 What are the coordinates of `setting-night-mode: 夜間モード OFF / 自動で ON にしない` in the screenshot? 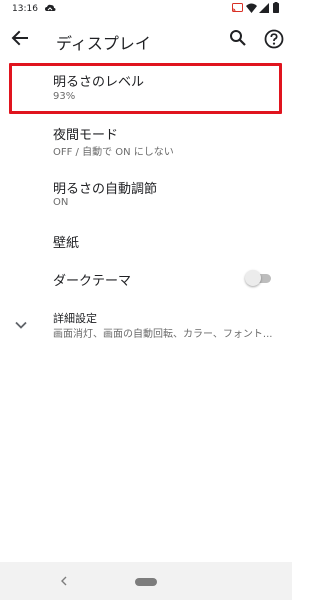 It's located at (146, 141).